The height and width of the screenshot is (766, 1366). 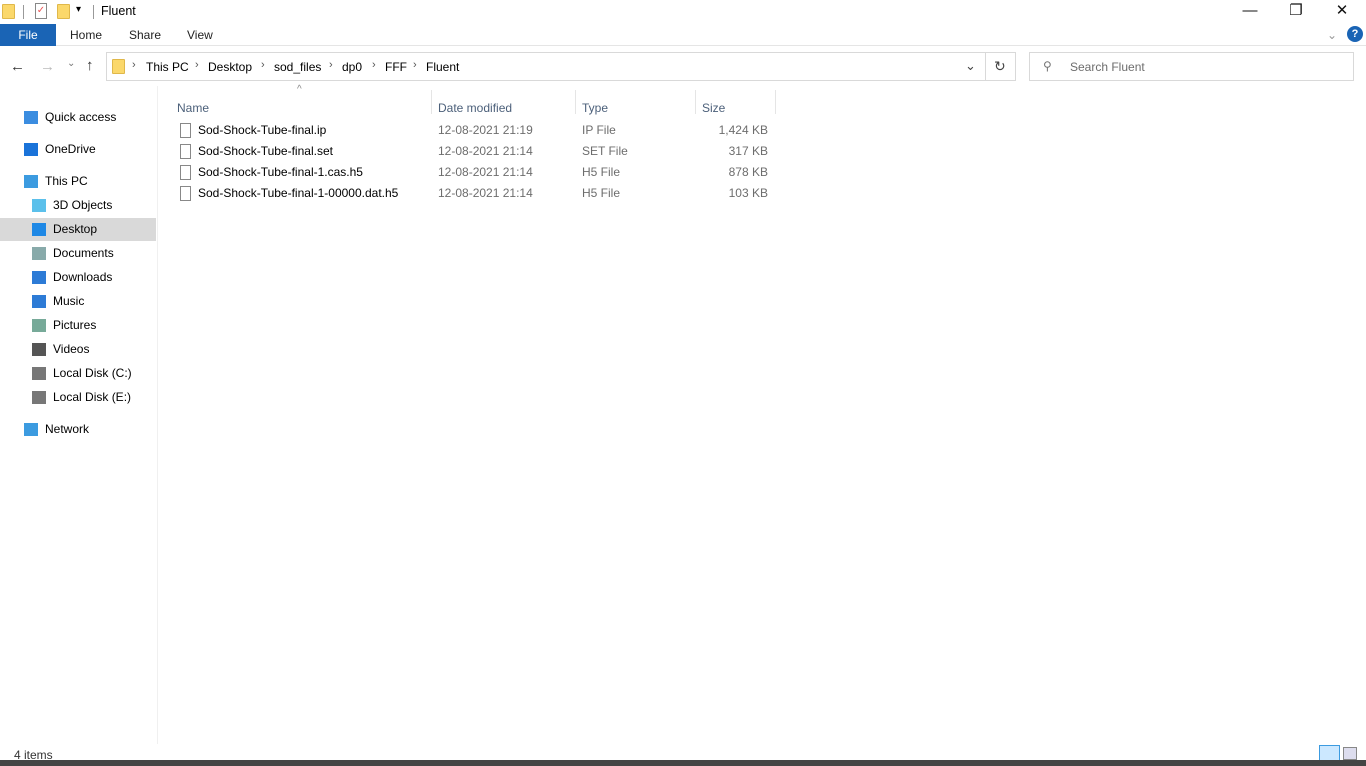 What do you see at coordinates (713, 108) in the screenshot?
I see `column-header-size: Size` at bounding box center [713, 108].